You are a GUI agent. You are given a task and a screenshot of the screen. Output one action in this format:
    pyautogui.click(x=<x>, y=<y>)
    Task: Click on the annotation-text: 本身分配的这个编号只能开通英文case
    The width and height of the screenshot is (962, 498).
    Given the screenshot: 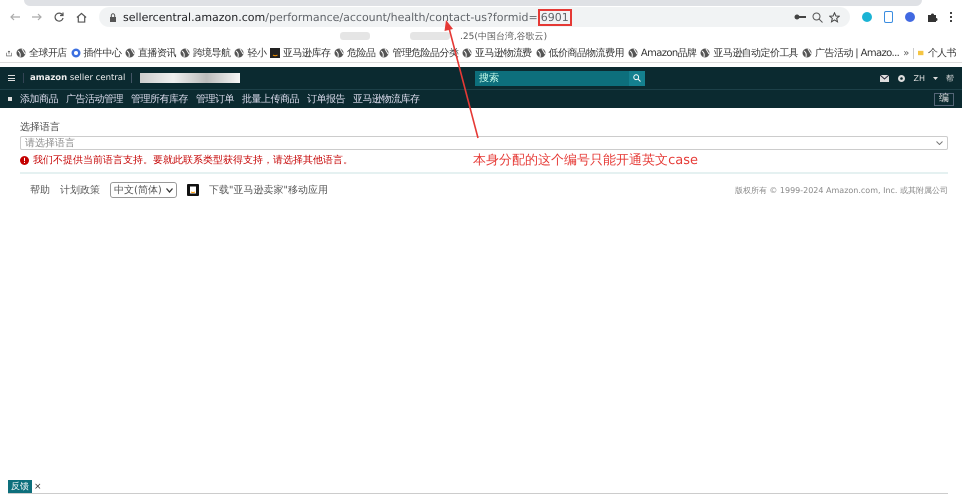 What is the action you would take?
    pyautogui.click(x=585, y=160)
    